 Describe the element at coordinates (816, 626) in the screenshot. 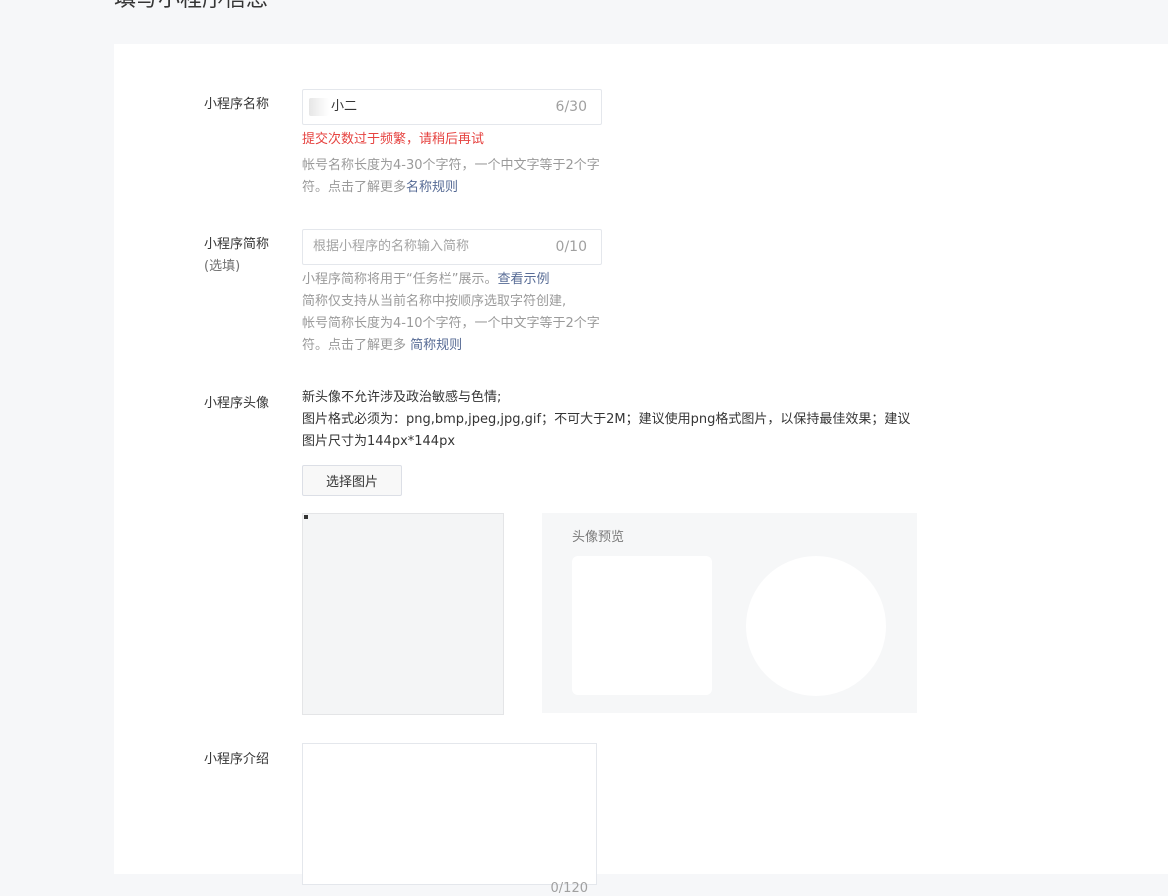

I see `circle-avatar-preview` at that location.